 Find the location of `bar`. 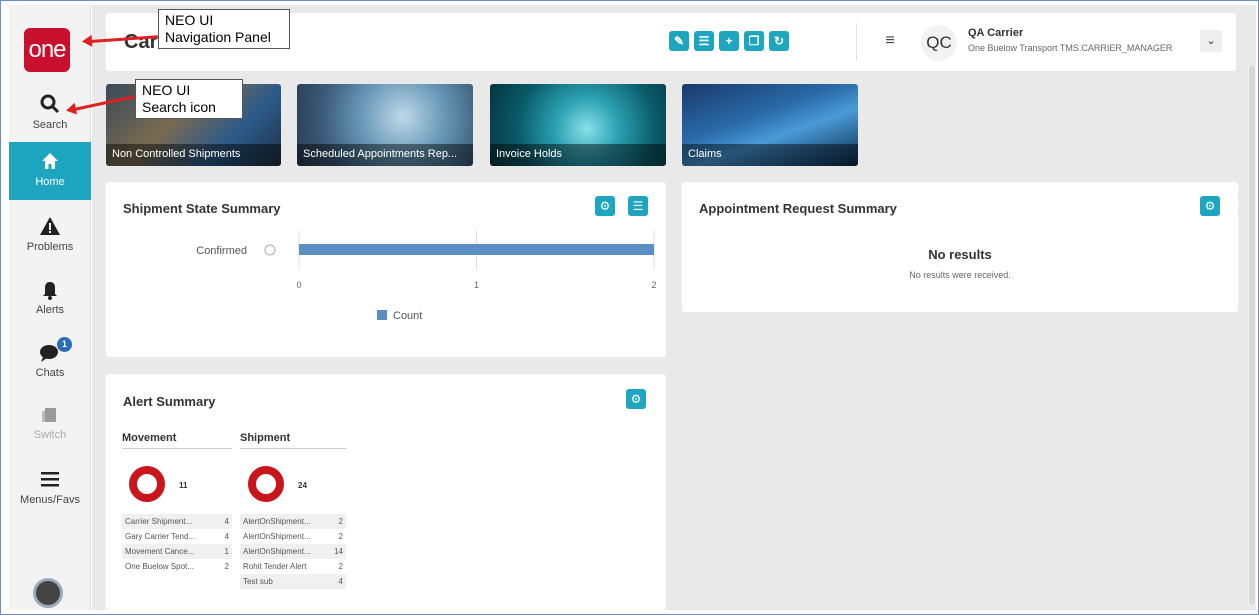

bar is located at coordinates (476, 249).